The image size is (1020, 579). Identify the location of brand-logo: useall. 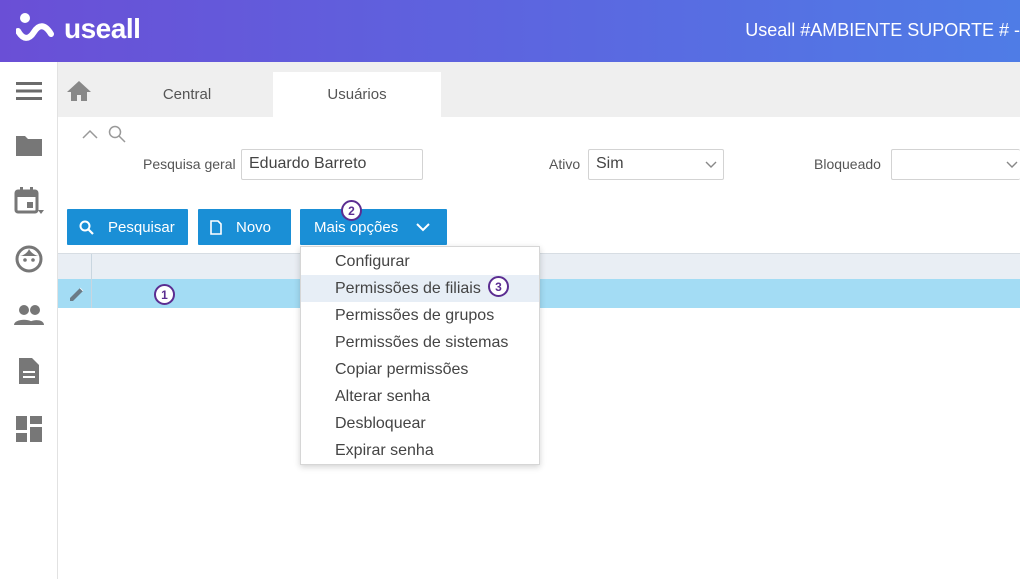
(78, 29).